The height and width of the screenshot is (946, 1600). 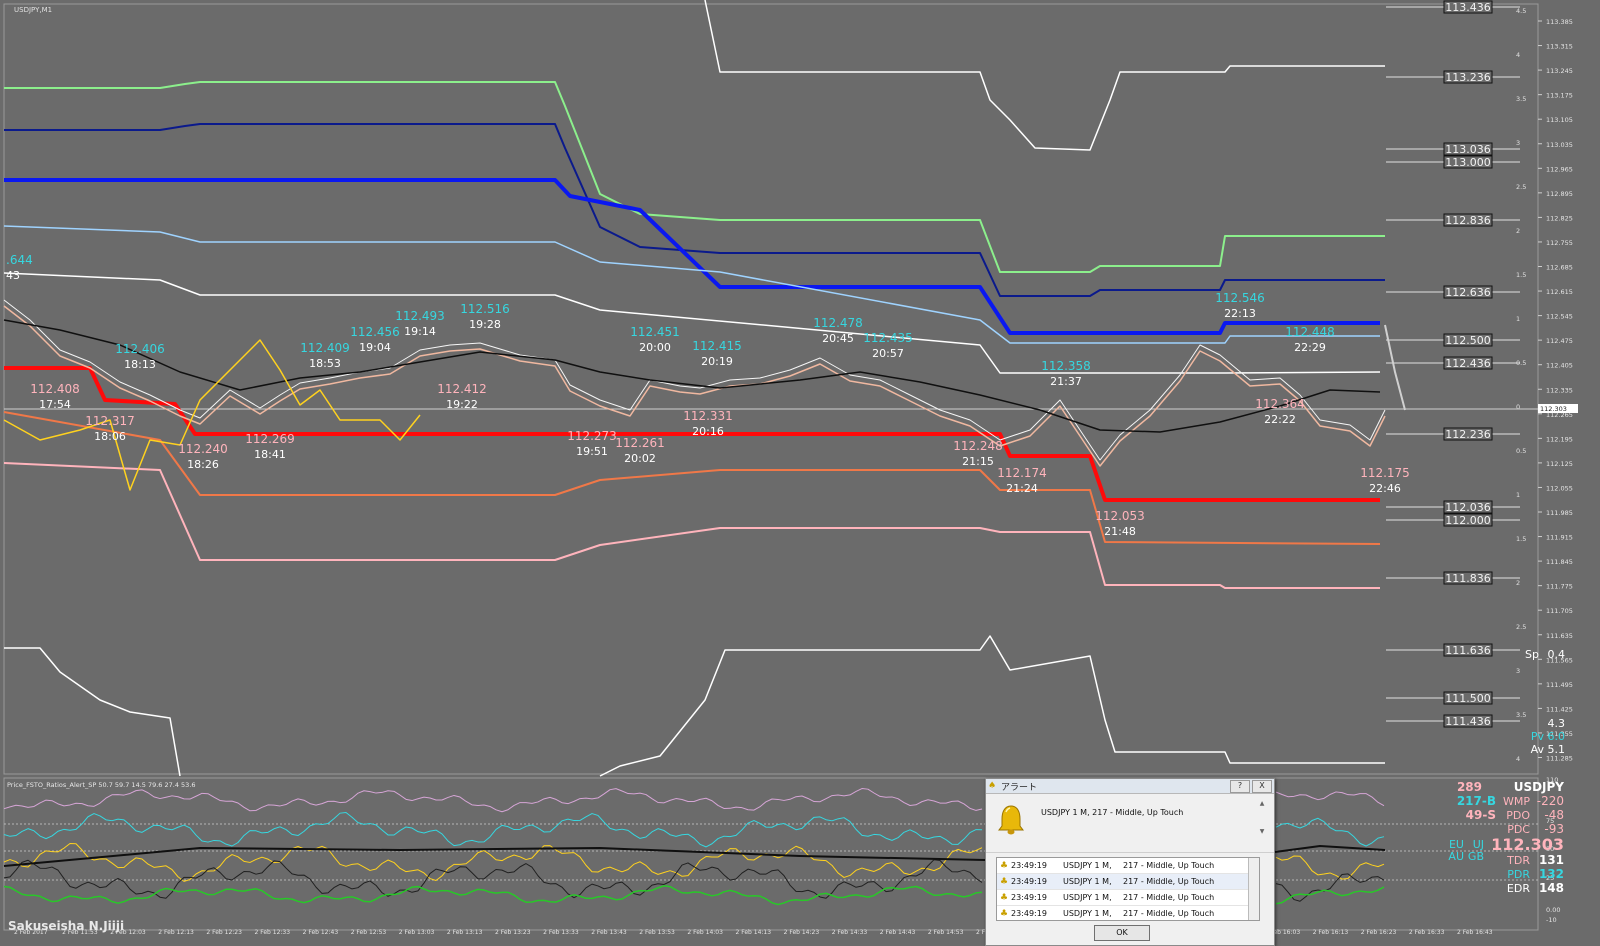 What do you see at coordinates (1559, 47) in the screenshot?
I see `y-tick-label: 113.315` at bounding box center [1559, 47].